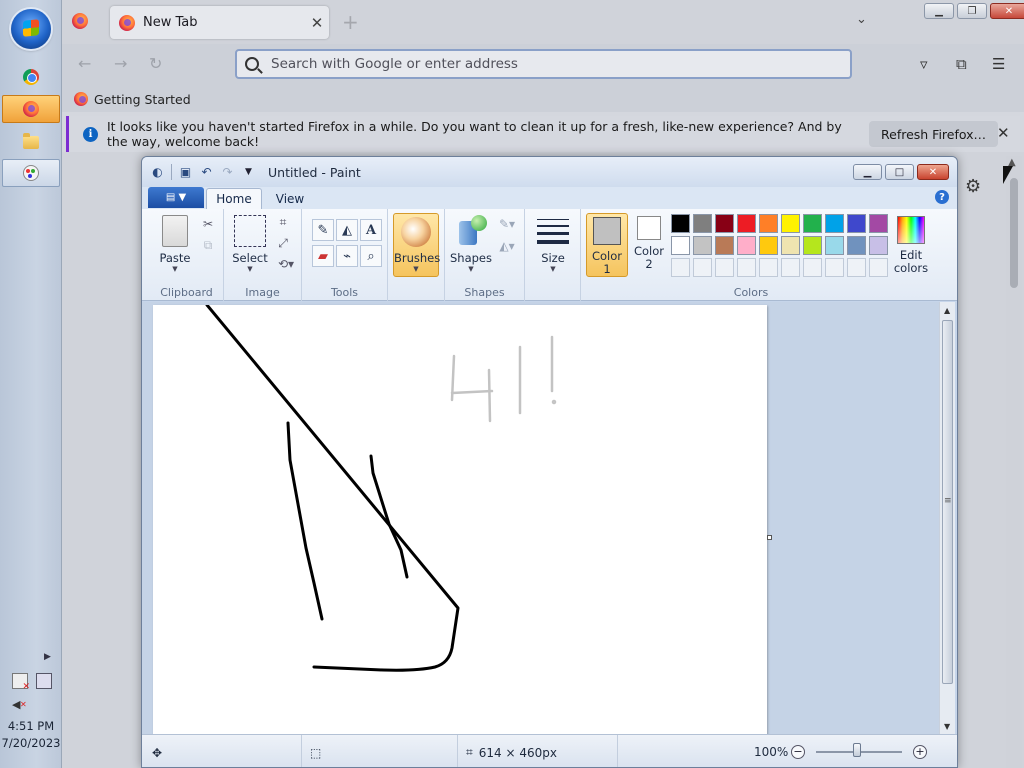 This screenshot has height=768, width=1024. Describe the element at coordinates (142, 99) in the screenshot. I see `bookmark-getting-started: Getting Started` at that location.